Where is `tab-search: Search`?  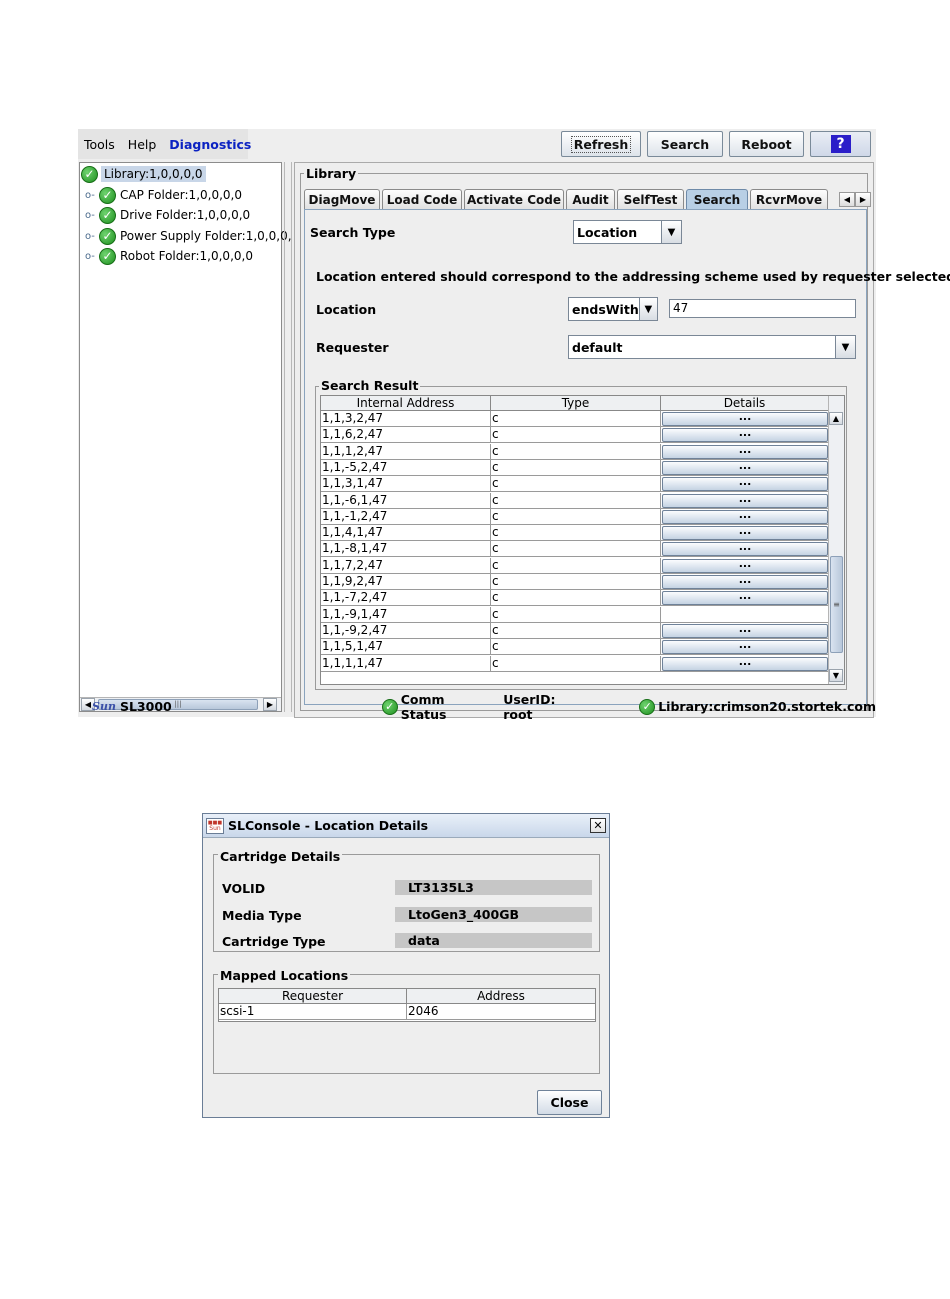
tab-search: Search is located at coordinates (717, 199).